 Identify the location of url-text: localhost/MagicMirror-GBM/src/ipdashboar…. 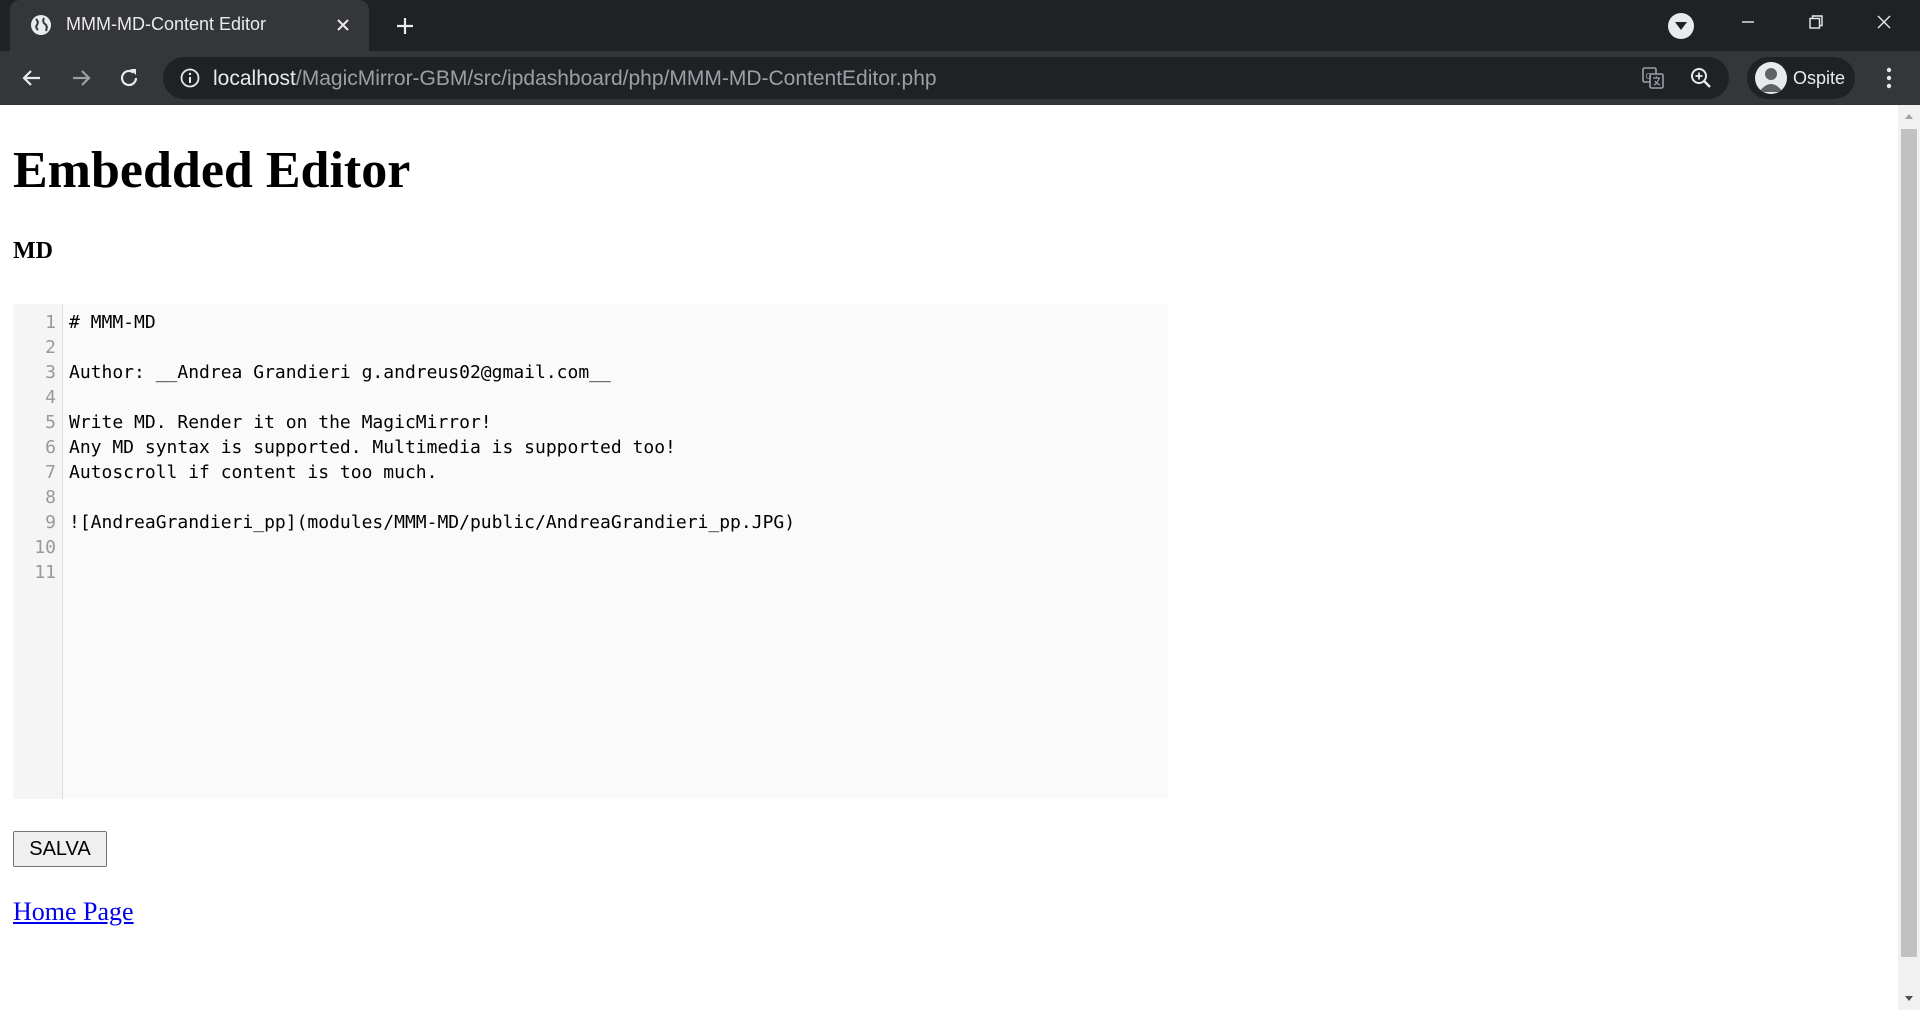
(575, 79).